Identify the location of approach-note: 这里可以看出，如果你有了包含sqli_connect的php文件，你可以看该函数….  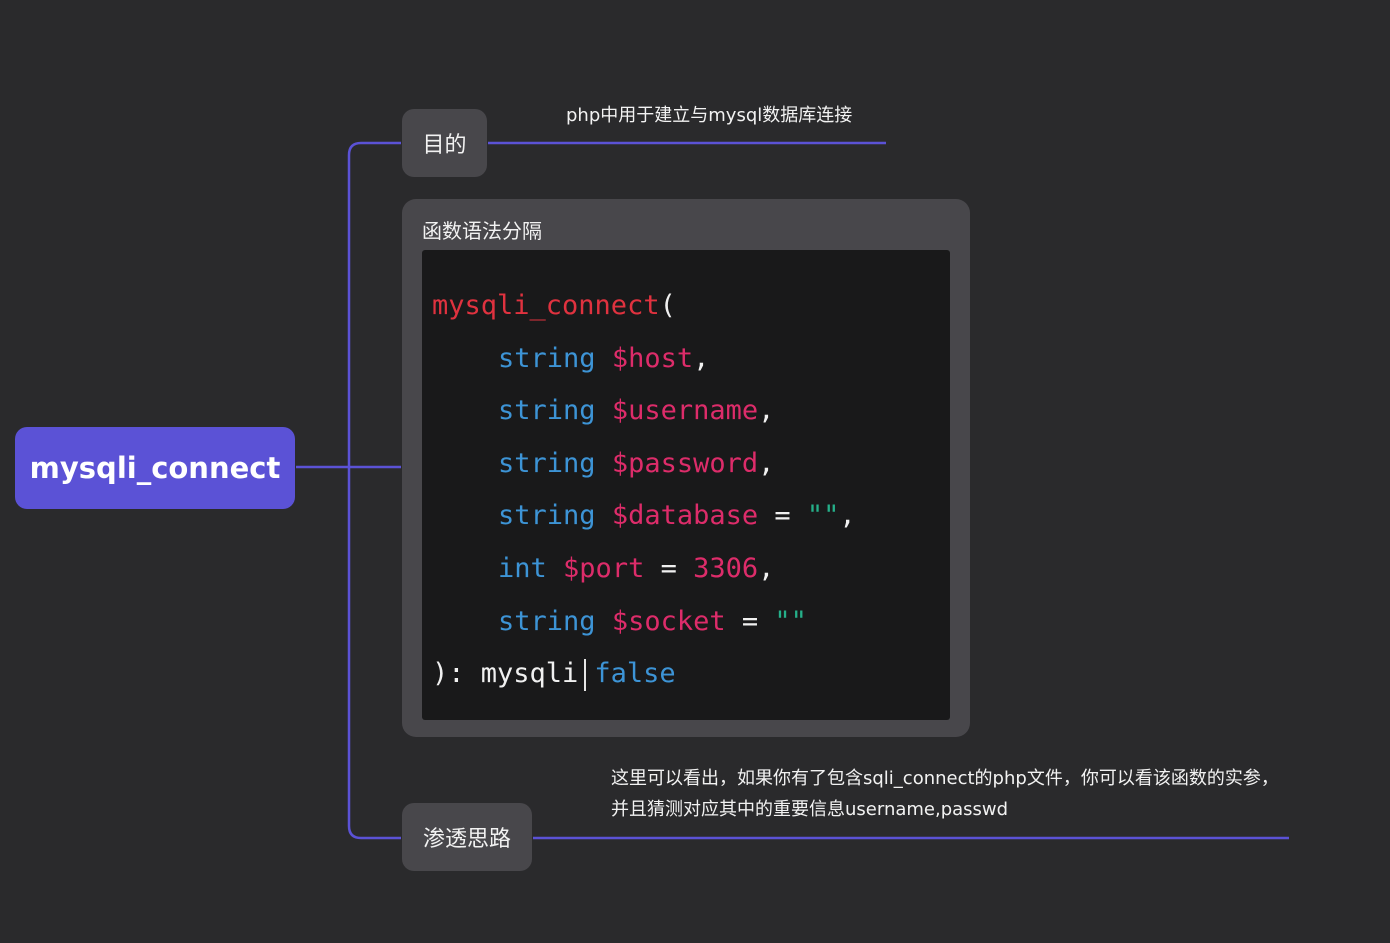
(945, 794).